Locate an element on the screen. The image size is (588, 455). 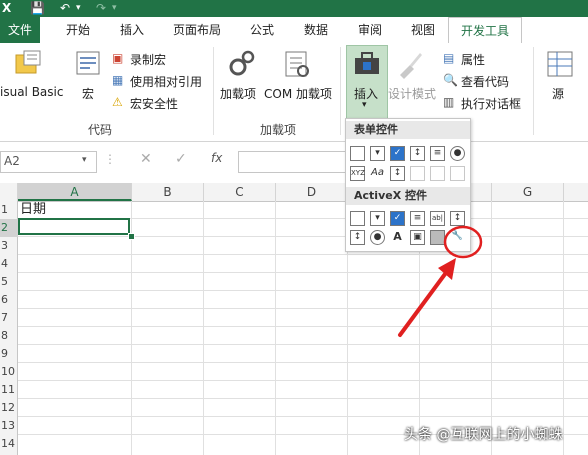
excel-logo-icon: X is located at coordinates (7, 8).